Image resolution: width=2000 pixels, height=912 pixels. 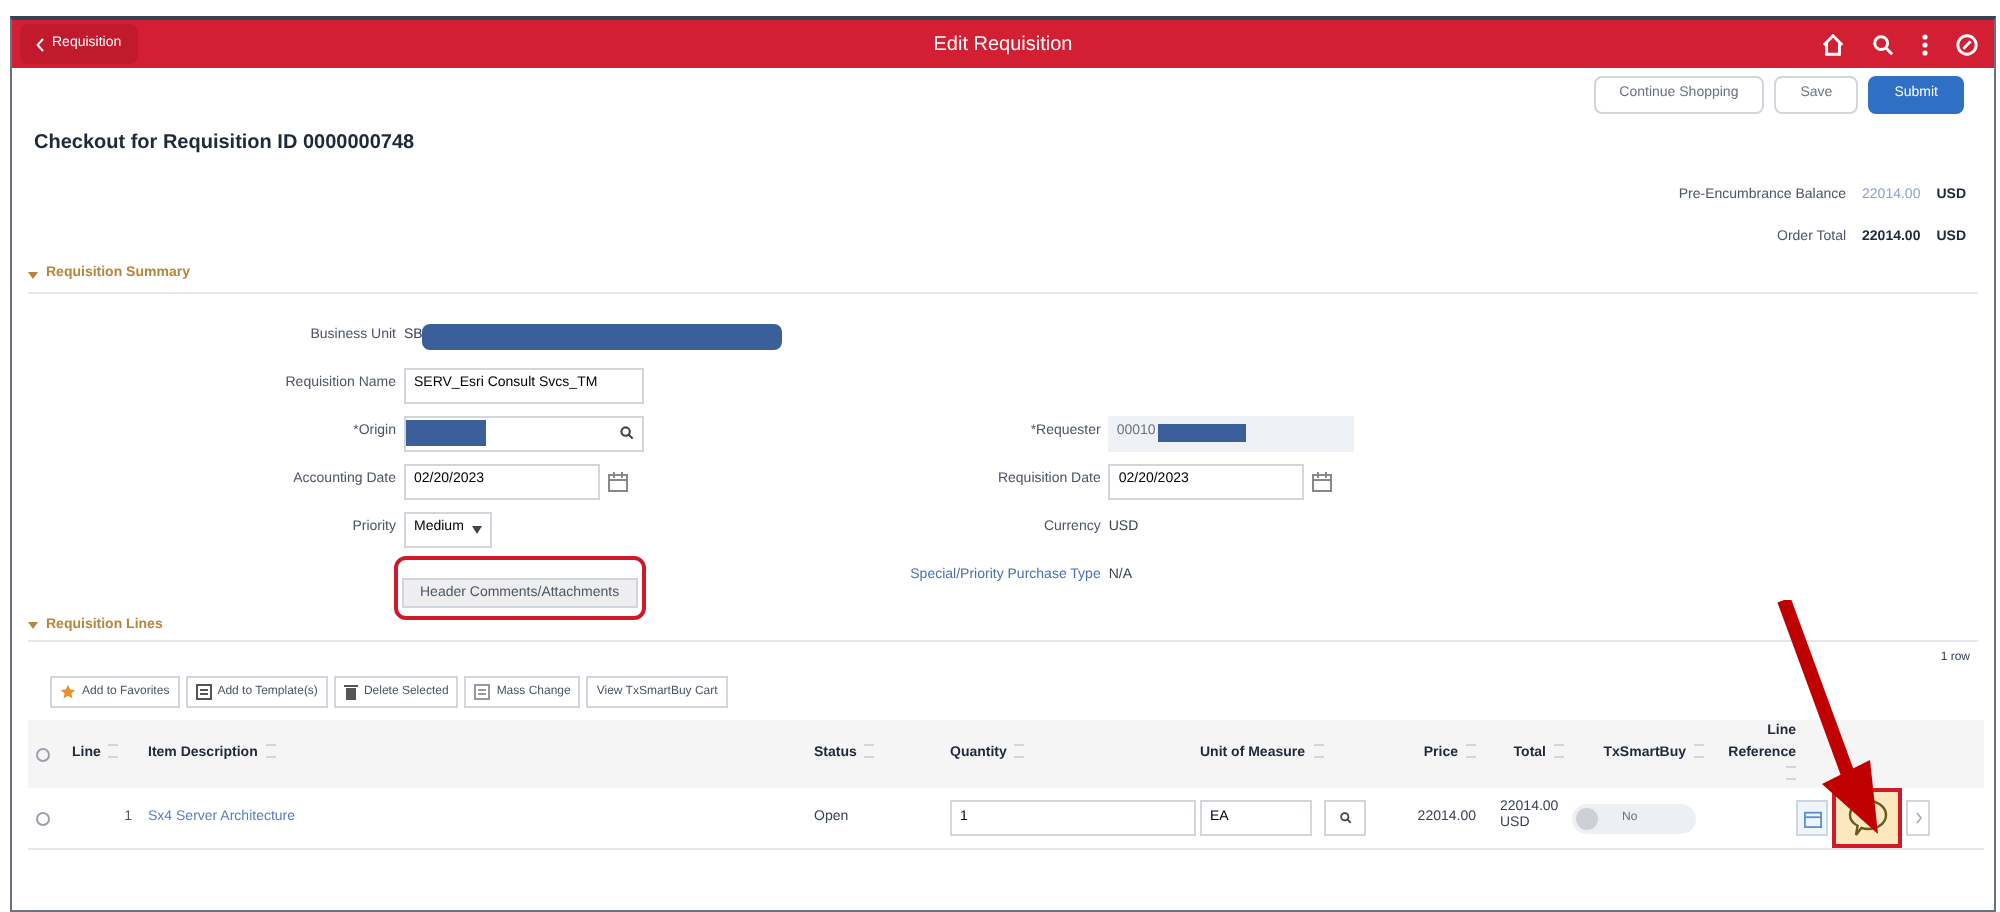 I want to click on page-header-title: Edit Requisition, so click(x=1003, y=45).